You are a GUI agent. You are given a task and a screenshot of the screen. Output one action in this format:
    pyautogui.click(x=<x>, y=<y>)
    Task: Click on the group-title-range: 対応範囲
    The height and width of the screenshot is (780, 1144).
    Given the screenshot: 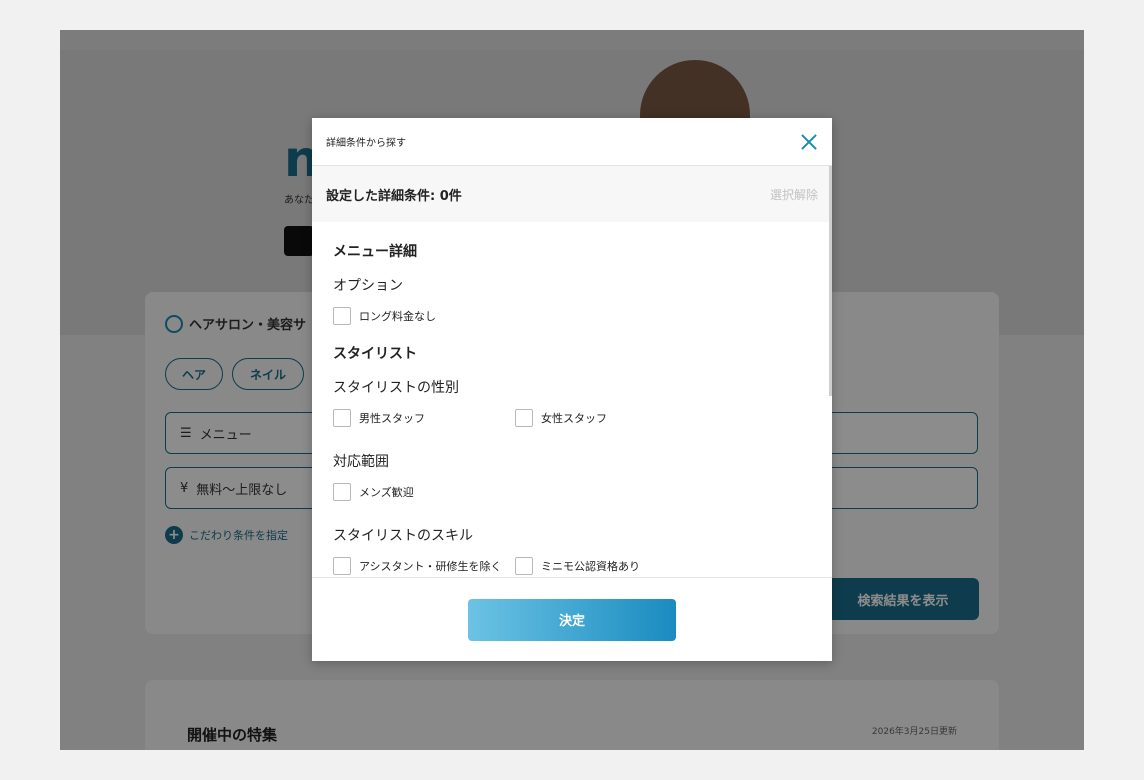 What is the action you would take?
    pyautogui.click(x=361, y=462)
    